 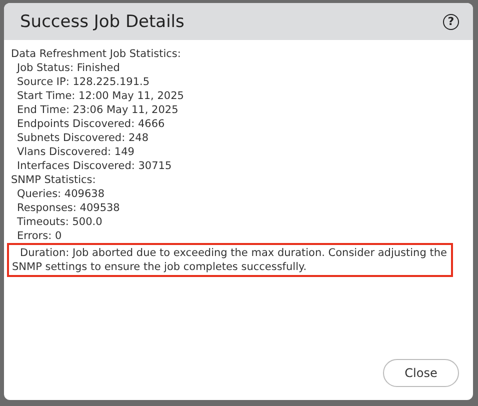 I want to click on statistic-line: End Time: 23:06 May 11, 2025, so click(x=98, y=110).